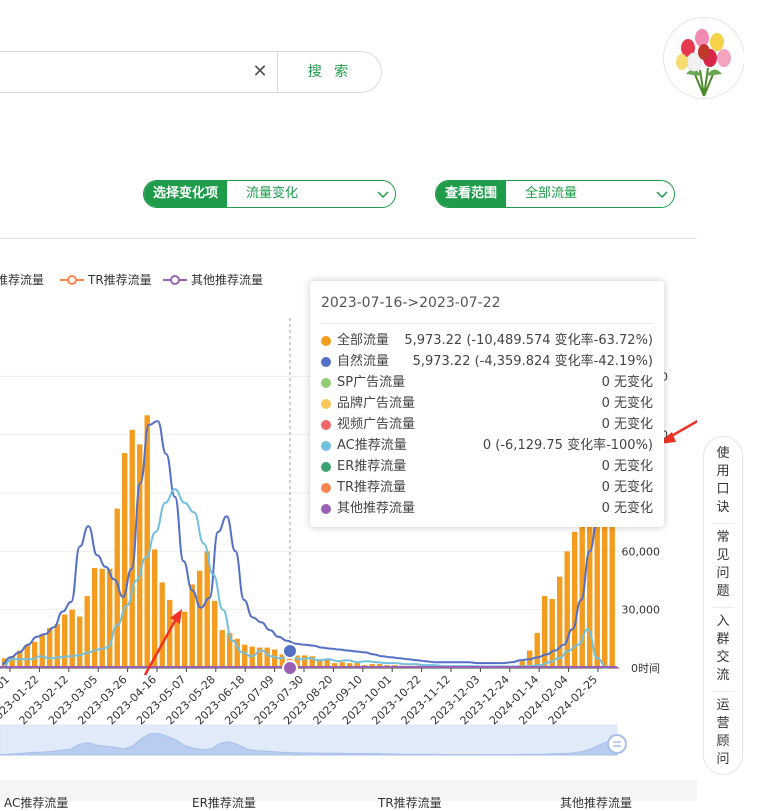  What do you see at coordinates (723, 453) in the screenshot?
I see `side-menu-char: 使` at bounding box center [723, 453].